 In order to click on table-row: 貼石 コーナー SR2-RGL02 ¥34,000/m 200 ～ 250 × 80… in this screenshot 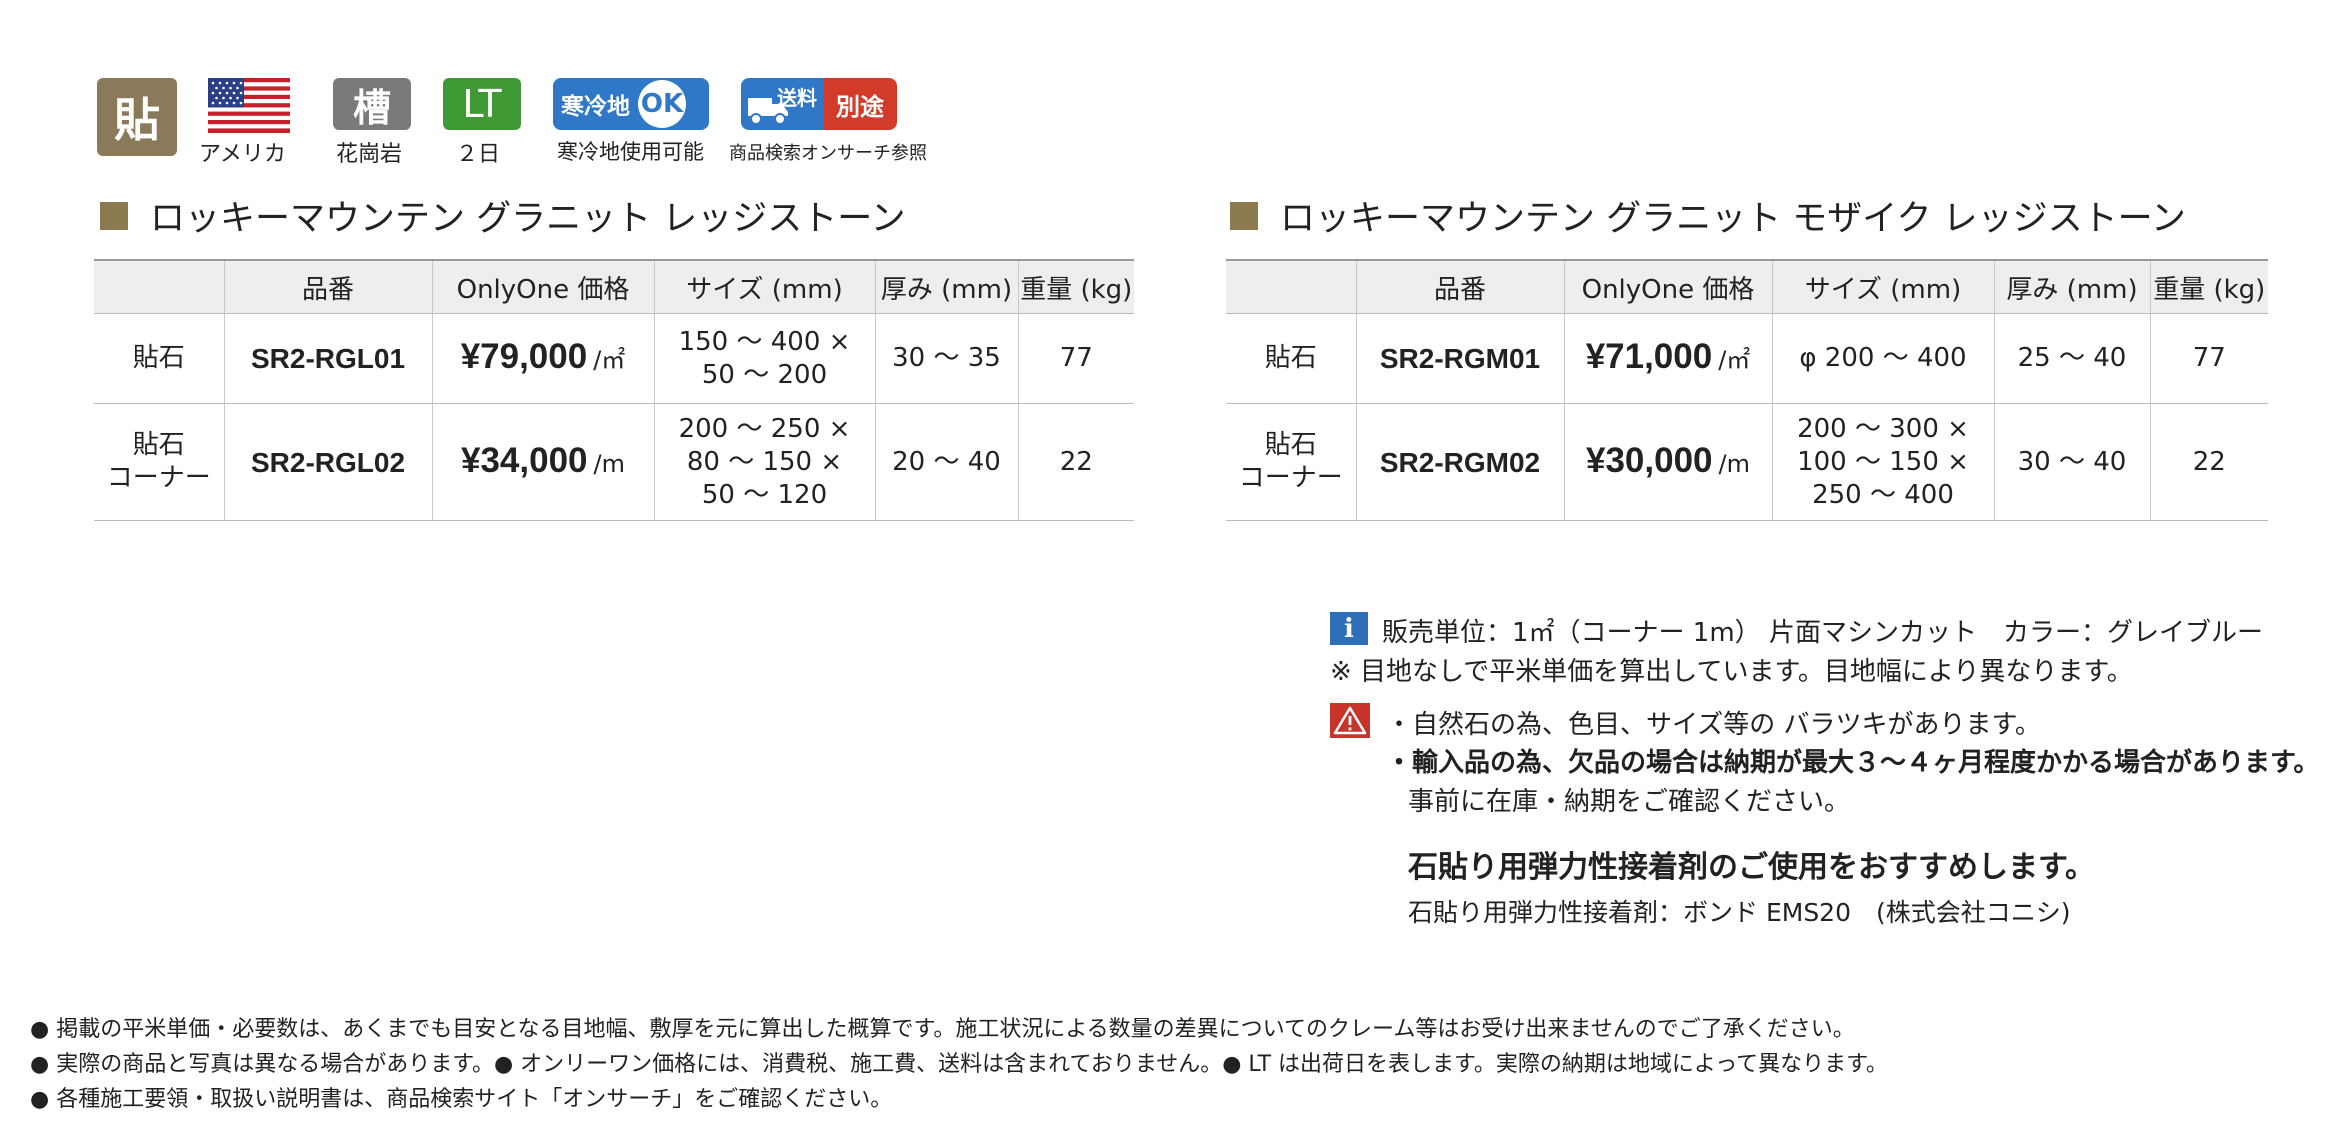, I will do `click(614, 462)`.